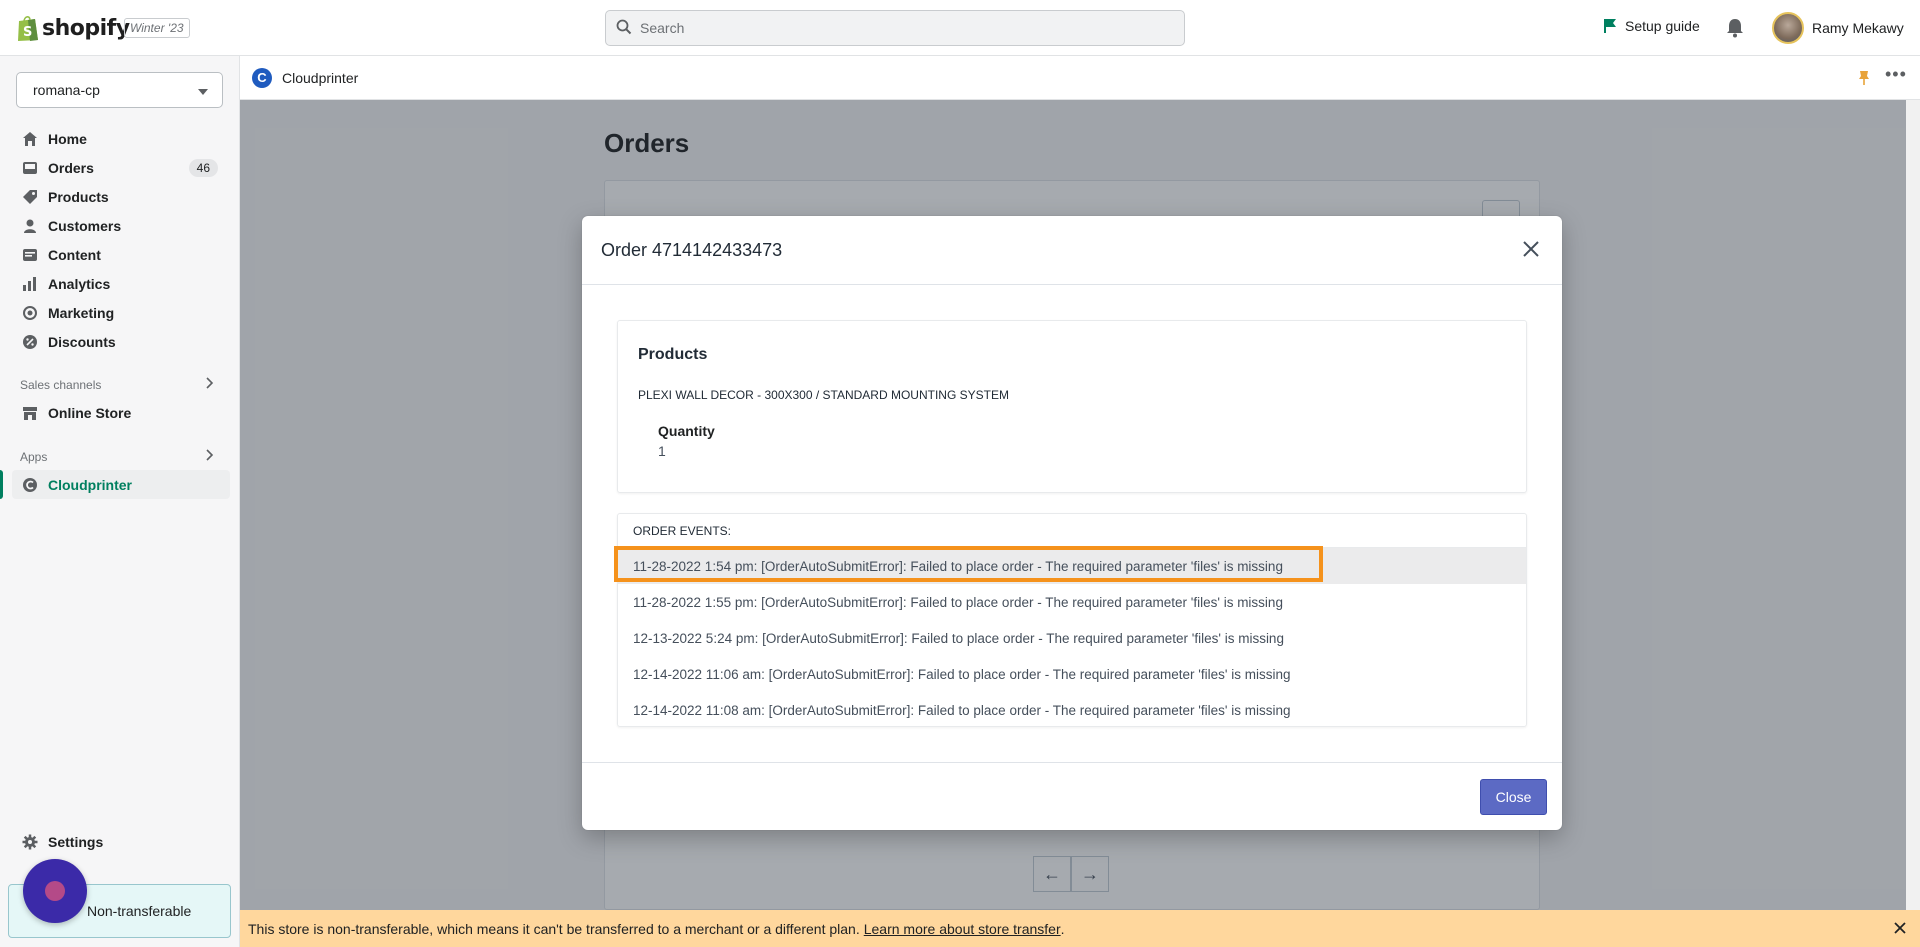 The height and width of the screenshot is (947, 1920). Describe the element at coordinates (1072, 796) in the screenshot. I see `modal-footer: Close` at that location.